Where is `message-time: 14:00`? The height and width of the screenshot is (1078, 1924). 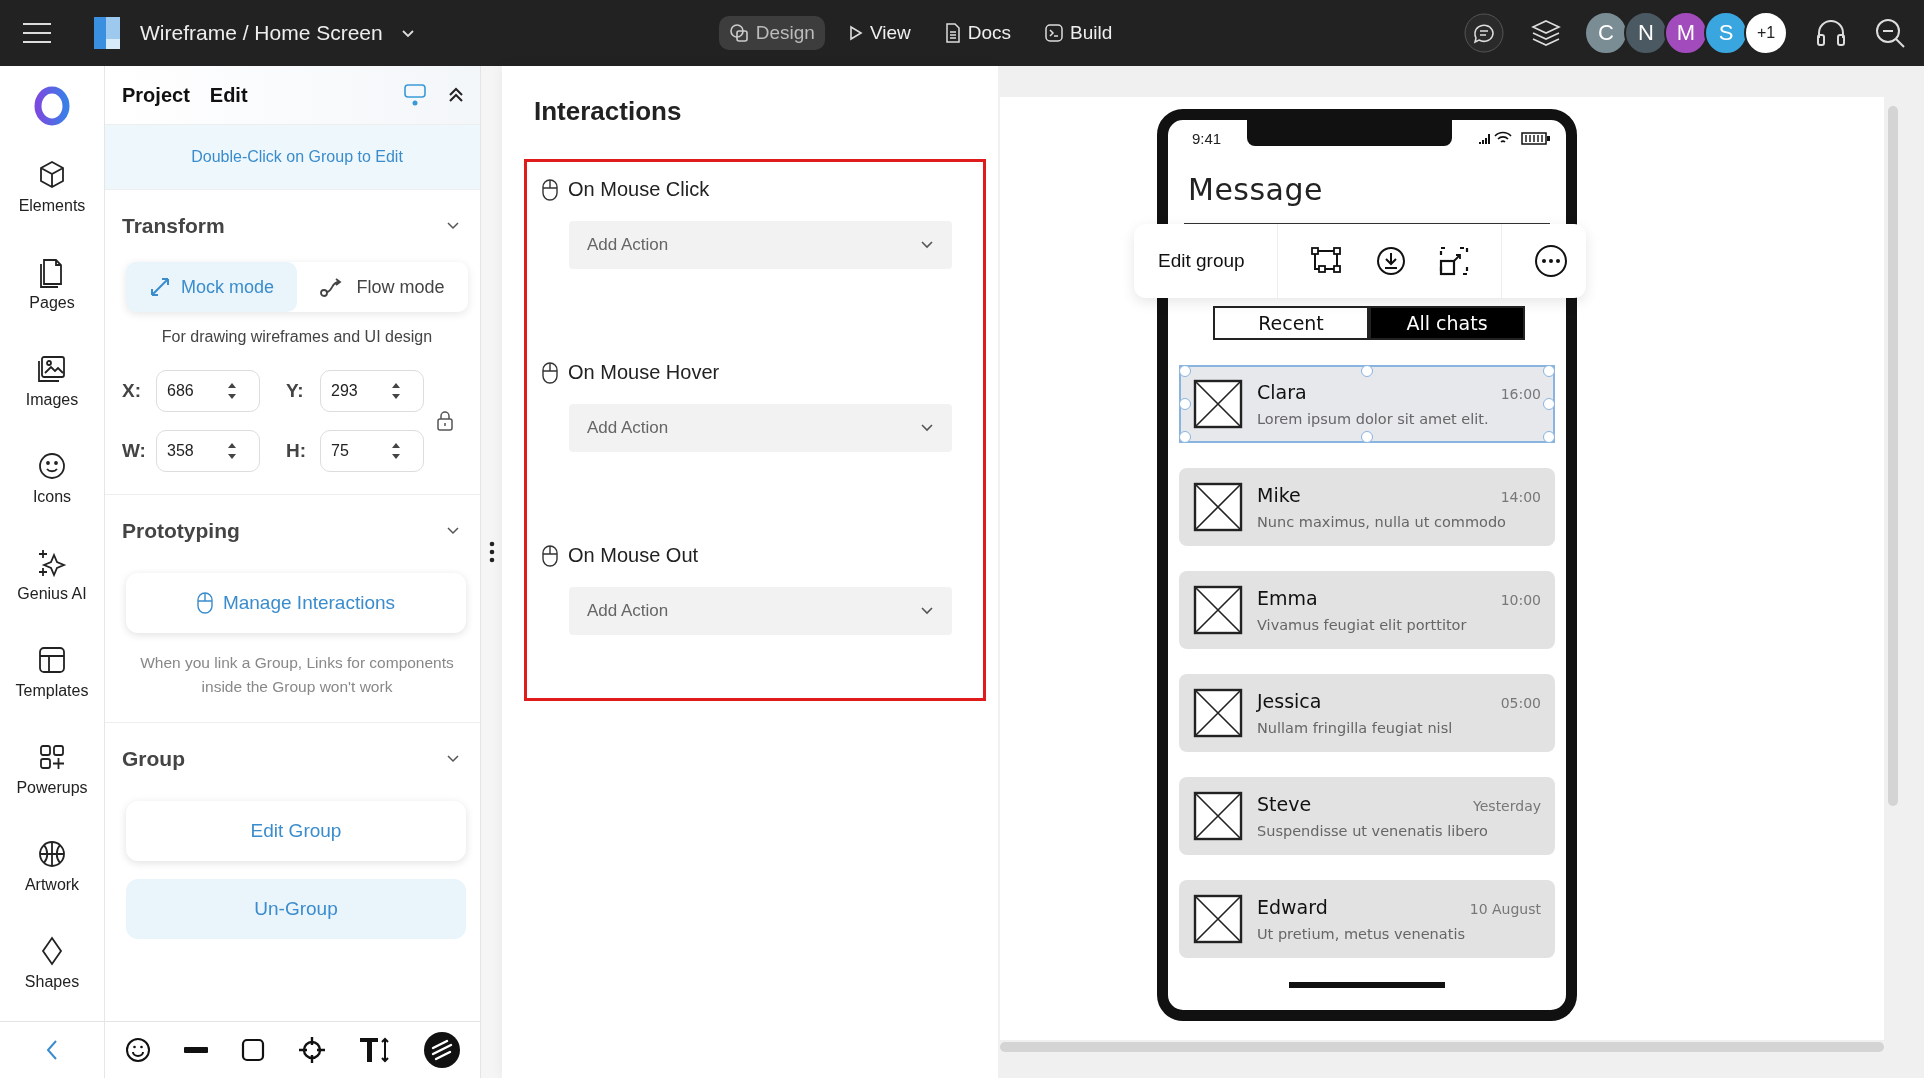 message-time: 14:00 is located at coordinates (1520, 497).